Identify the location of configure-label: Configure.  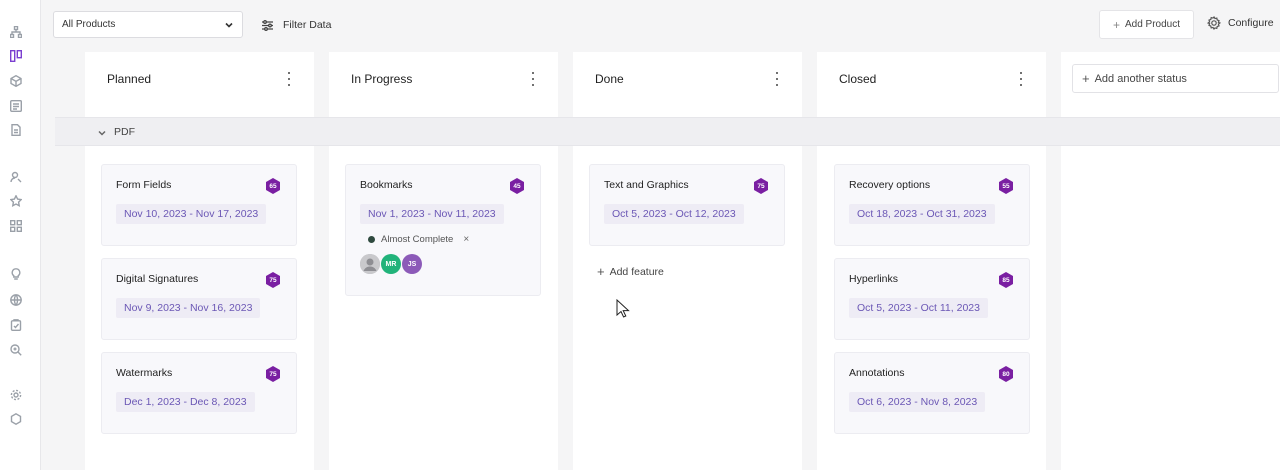
(1251, 23).